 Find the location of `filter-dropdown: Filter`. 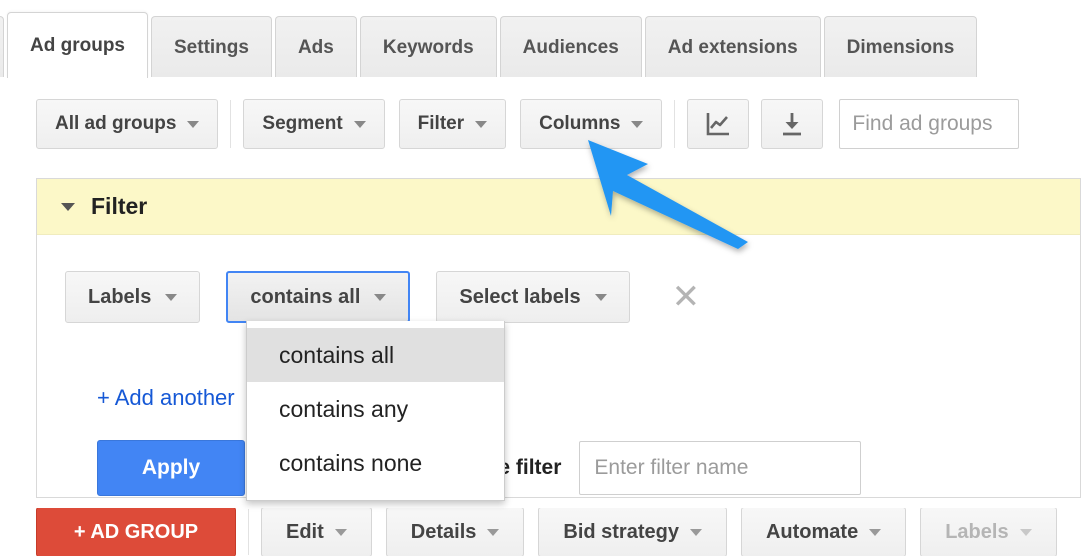

filter-dropdown: Filter is located at coordinates (452, 124).